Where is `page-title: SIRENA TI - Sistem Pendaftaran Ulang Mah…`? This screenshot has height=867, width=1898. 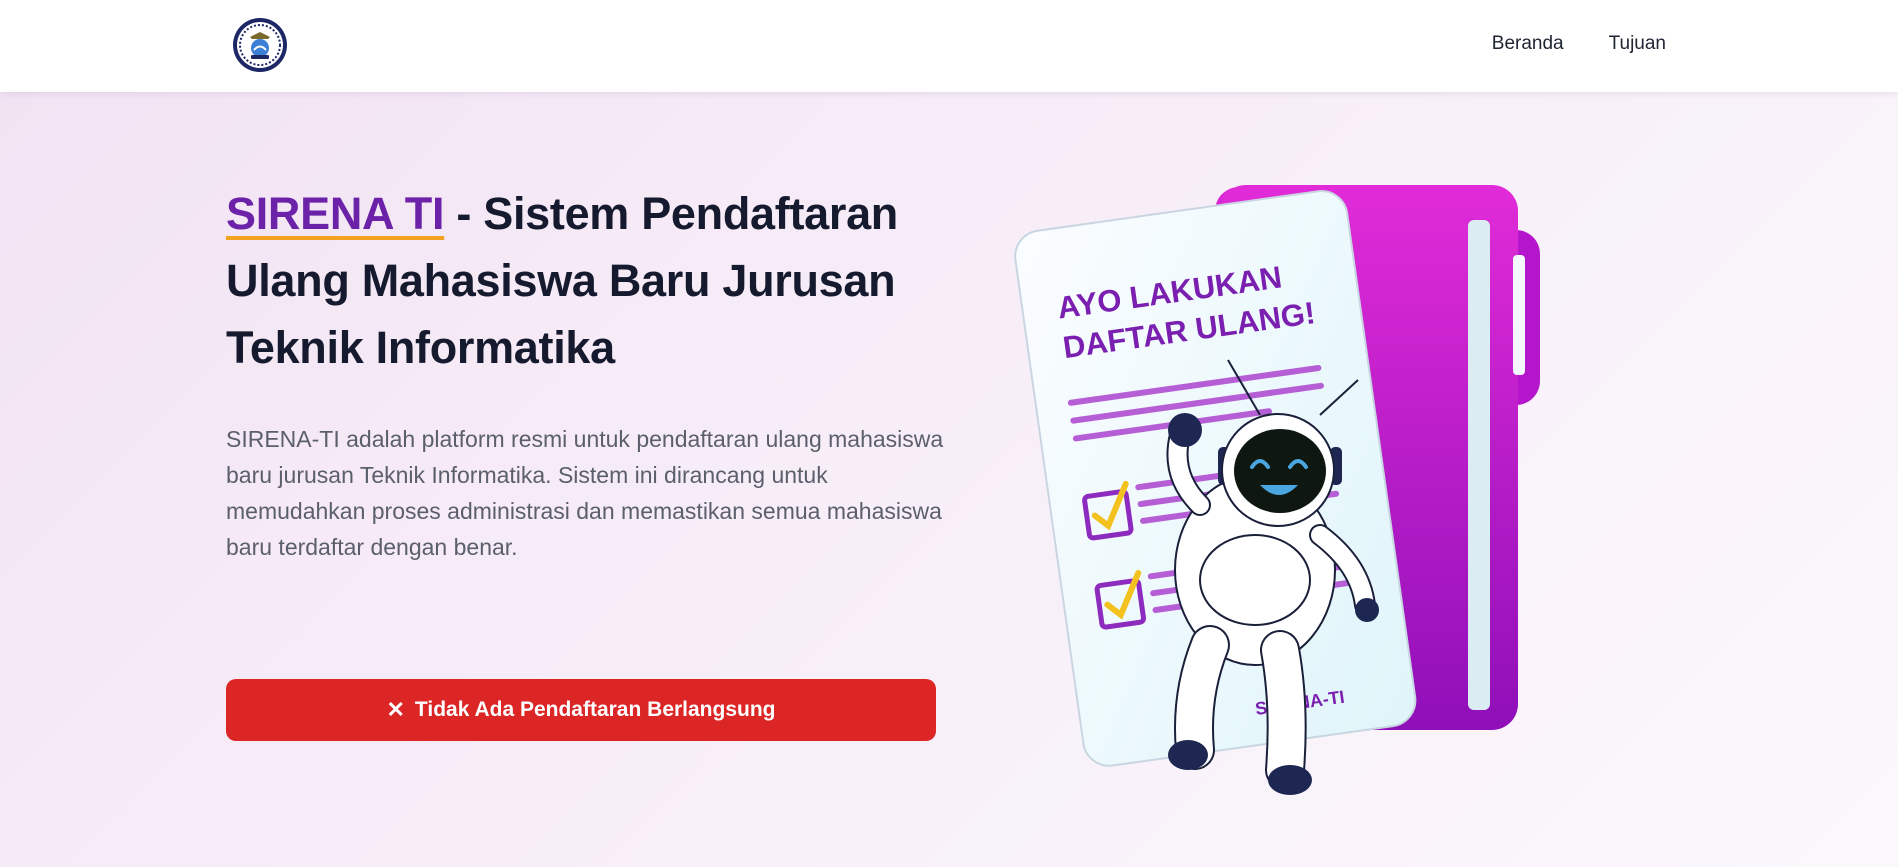
page-title: SIRENA TI - Sistem Pendaftaran Ulang Mah… is located at coordinates (596, 280).